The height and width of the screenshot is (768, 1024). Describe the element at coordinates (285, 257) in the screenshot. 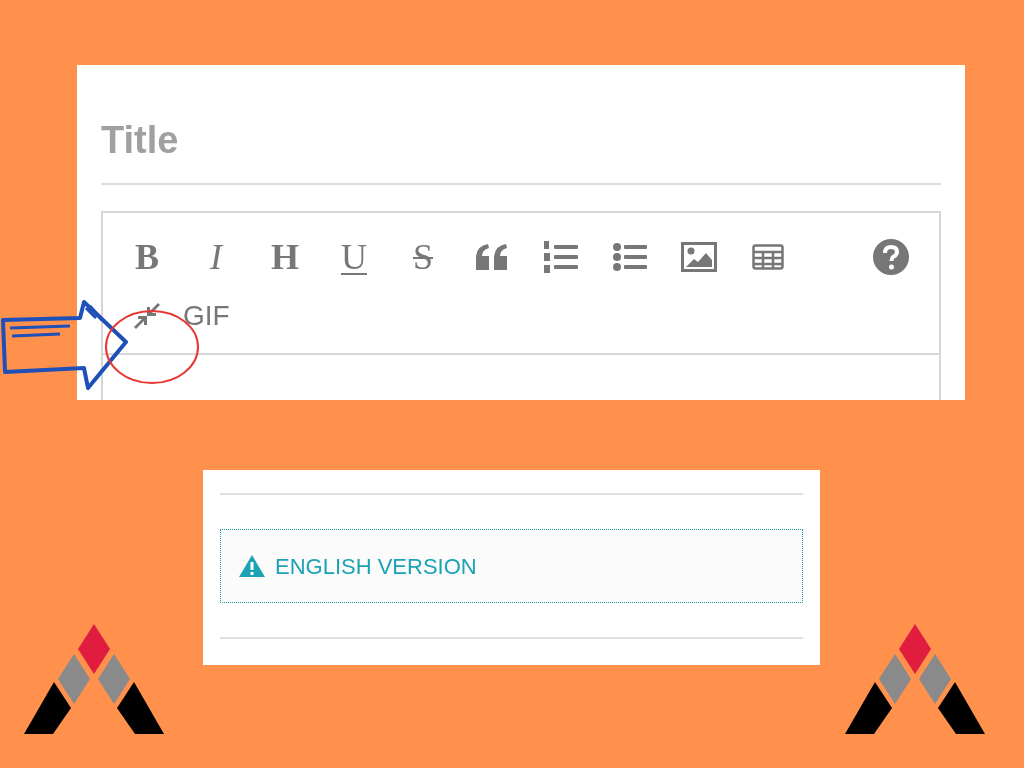

I see `format-button: H` at that location.